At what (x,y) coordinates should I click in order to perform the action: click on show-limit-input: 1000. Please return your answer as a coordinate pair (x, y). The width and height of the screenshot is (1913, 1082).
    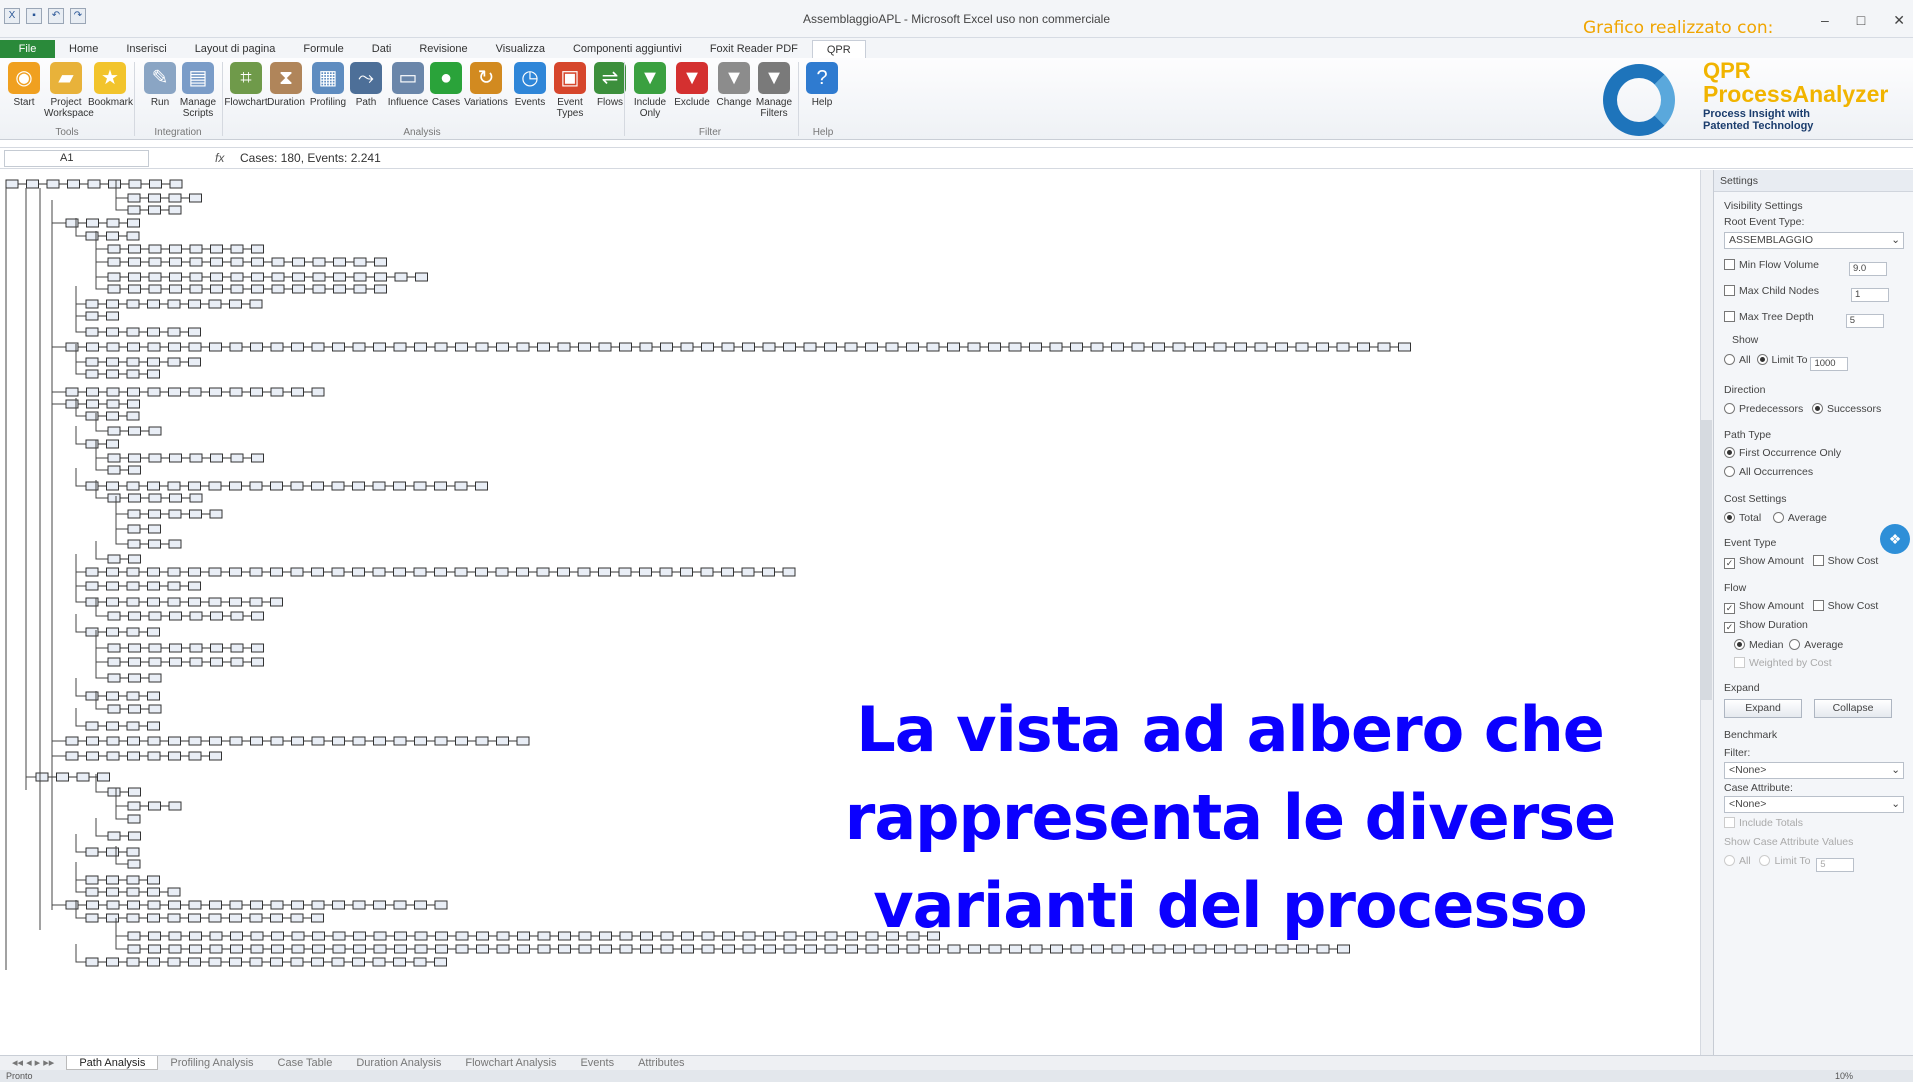
    Looking at the image, I should click on (1829, 364).